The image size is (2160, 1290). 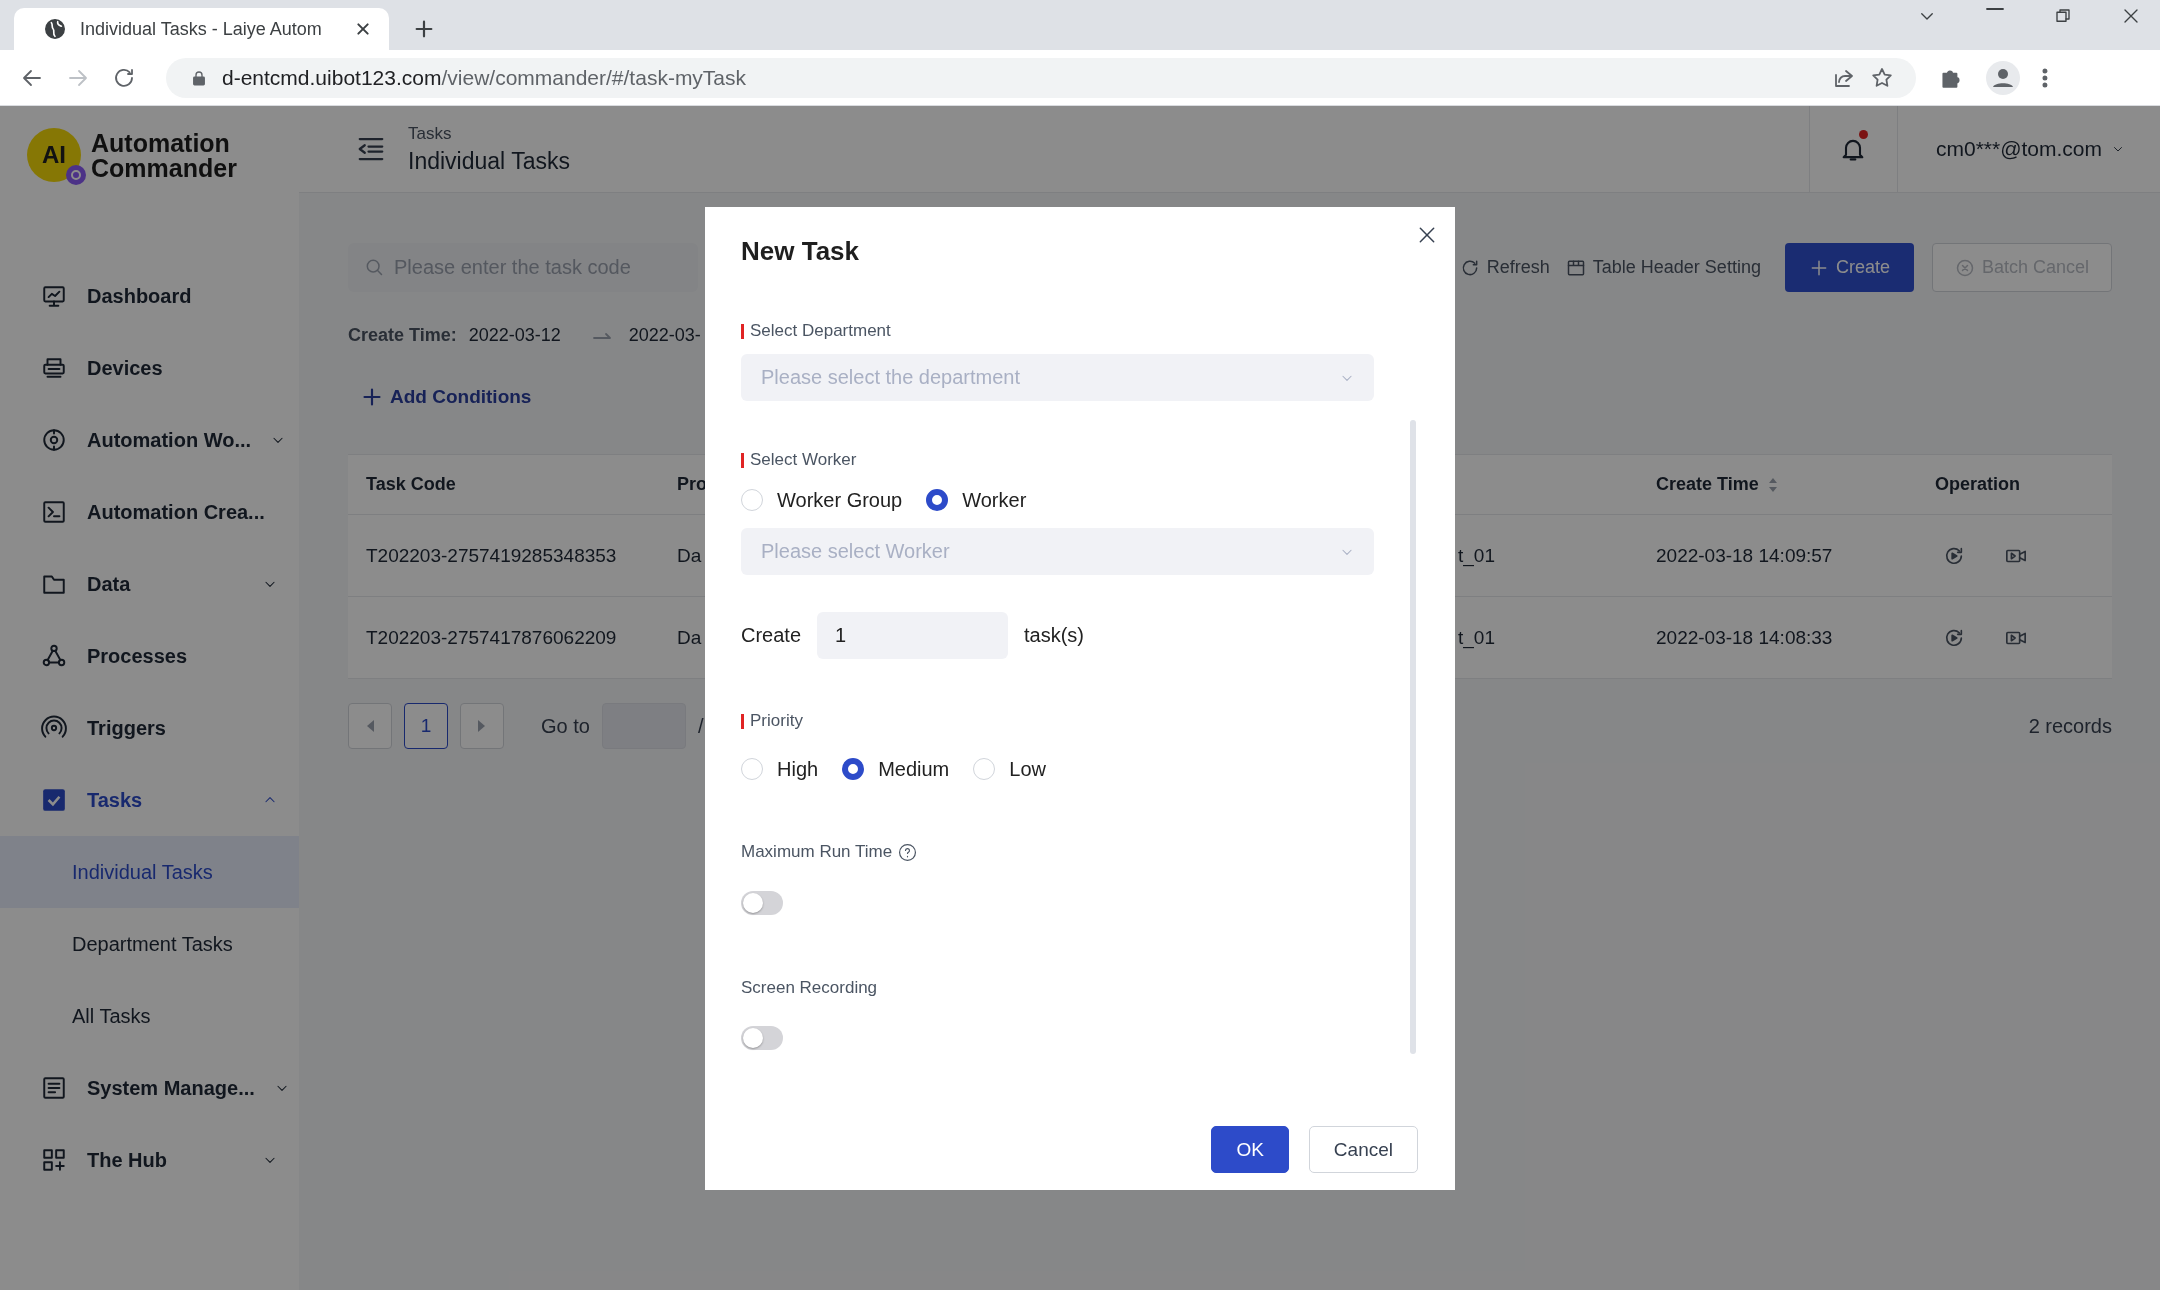 What do you see at coordinates (149, 368) in the screenshot?
I see `sidebar-item: Devices` at bounding box center [149, 368].